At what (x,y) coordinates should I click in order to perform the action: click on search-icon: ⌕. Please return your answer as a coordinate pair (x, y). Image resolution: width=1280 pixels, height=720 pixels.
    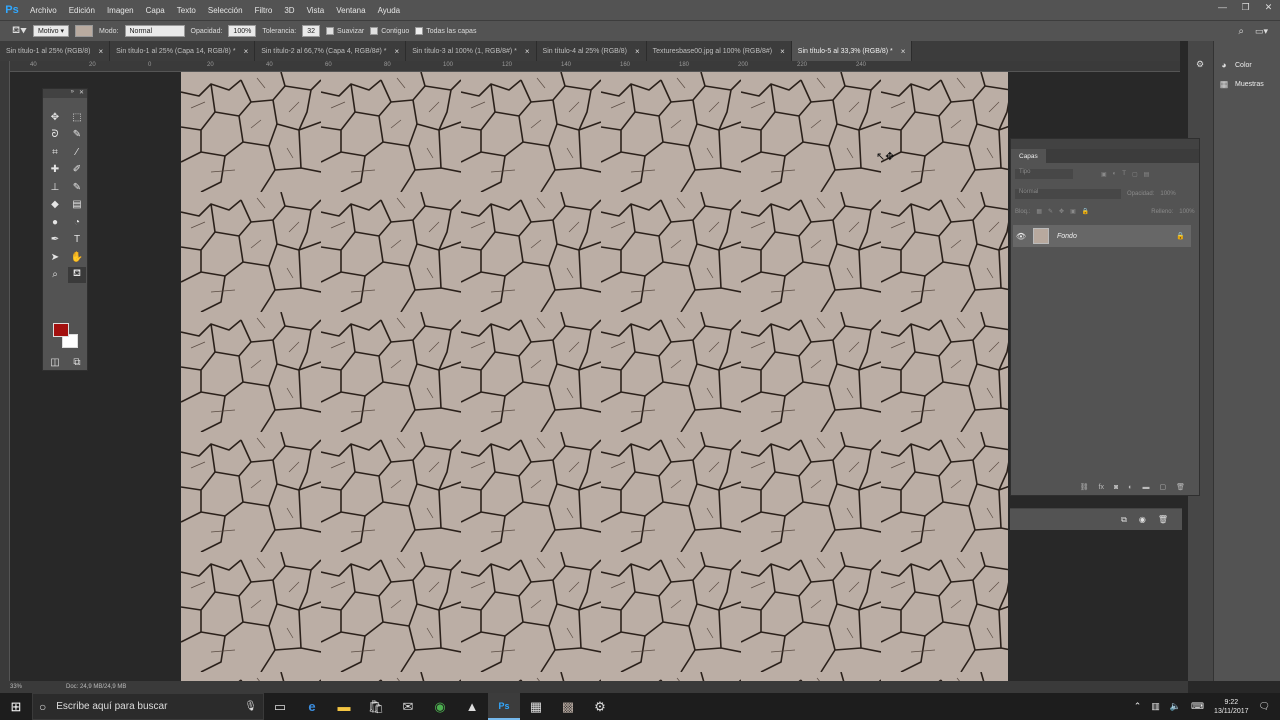
    Looking at the image, I should click on (1241, 31).